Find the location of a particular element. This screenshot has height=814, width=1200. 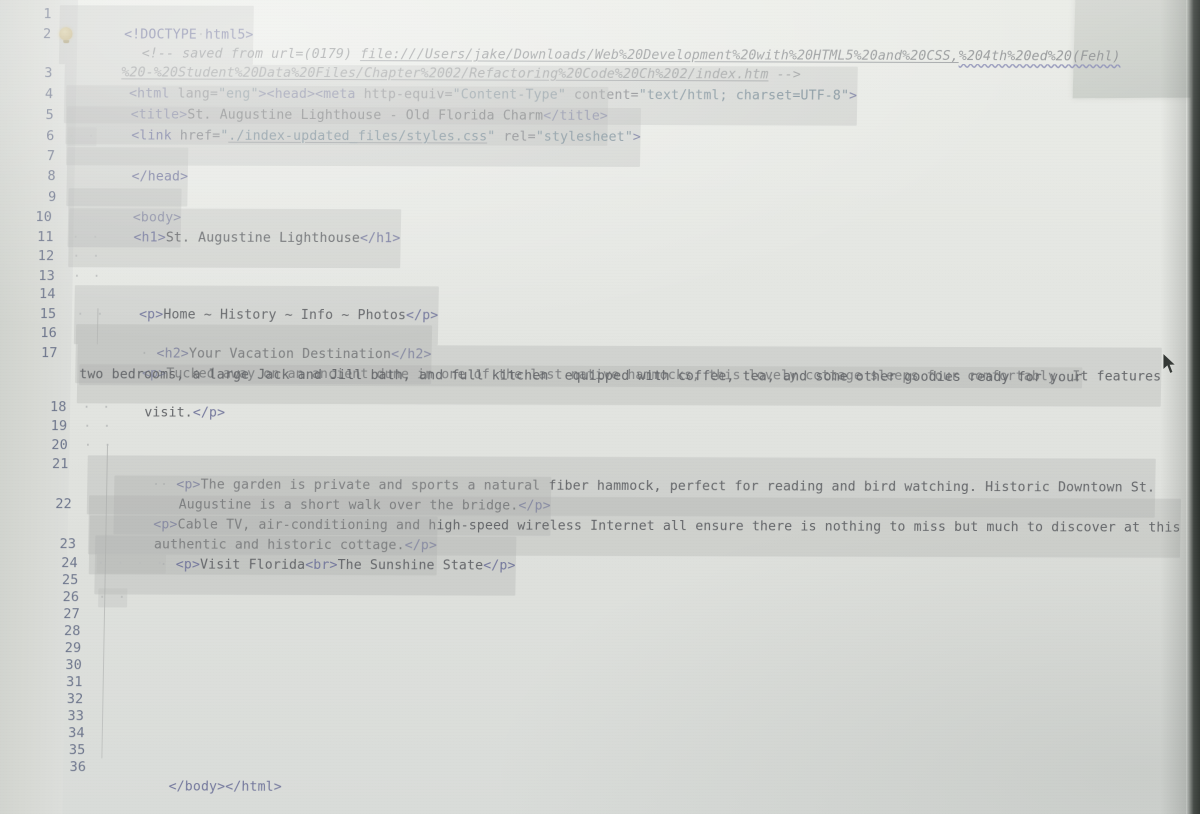

line-number: 2 is located at coordinates (47, 34).